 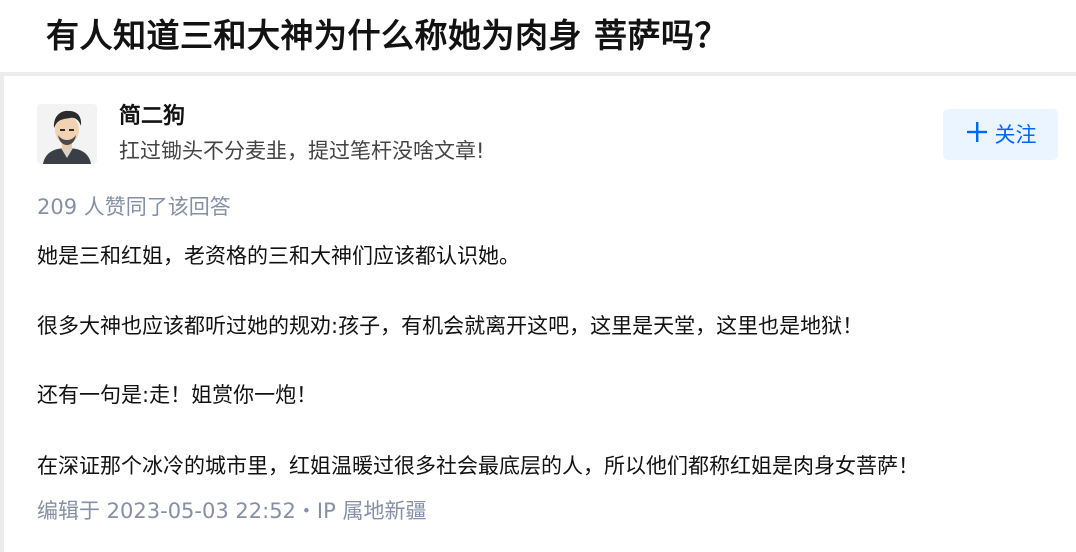 I want to click on author-headline: 扛过锄头不分麦韭，提过笔杆没啥文章!, so click(x=302, y=151).